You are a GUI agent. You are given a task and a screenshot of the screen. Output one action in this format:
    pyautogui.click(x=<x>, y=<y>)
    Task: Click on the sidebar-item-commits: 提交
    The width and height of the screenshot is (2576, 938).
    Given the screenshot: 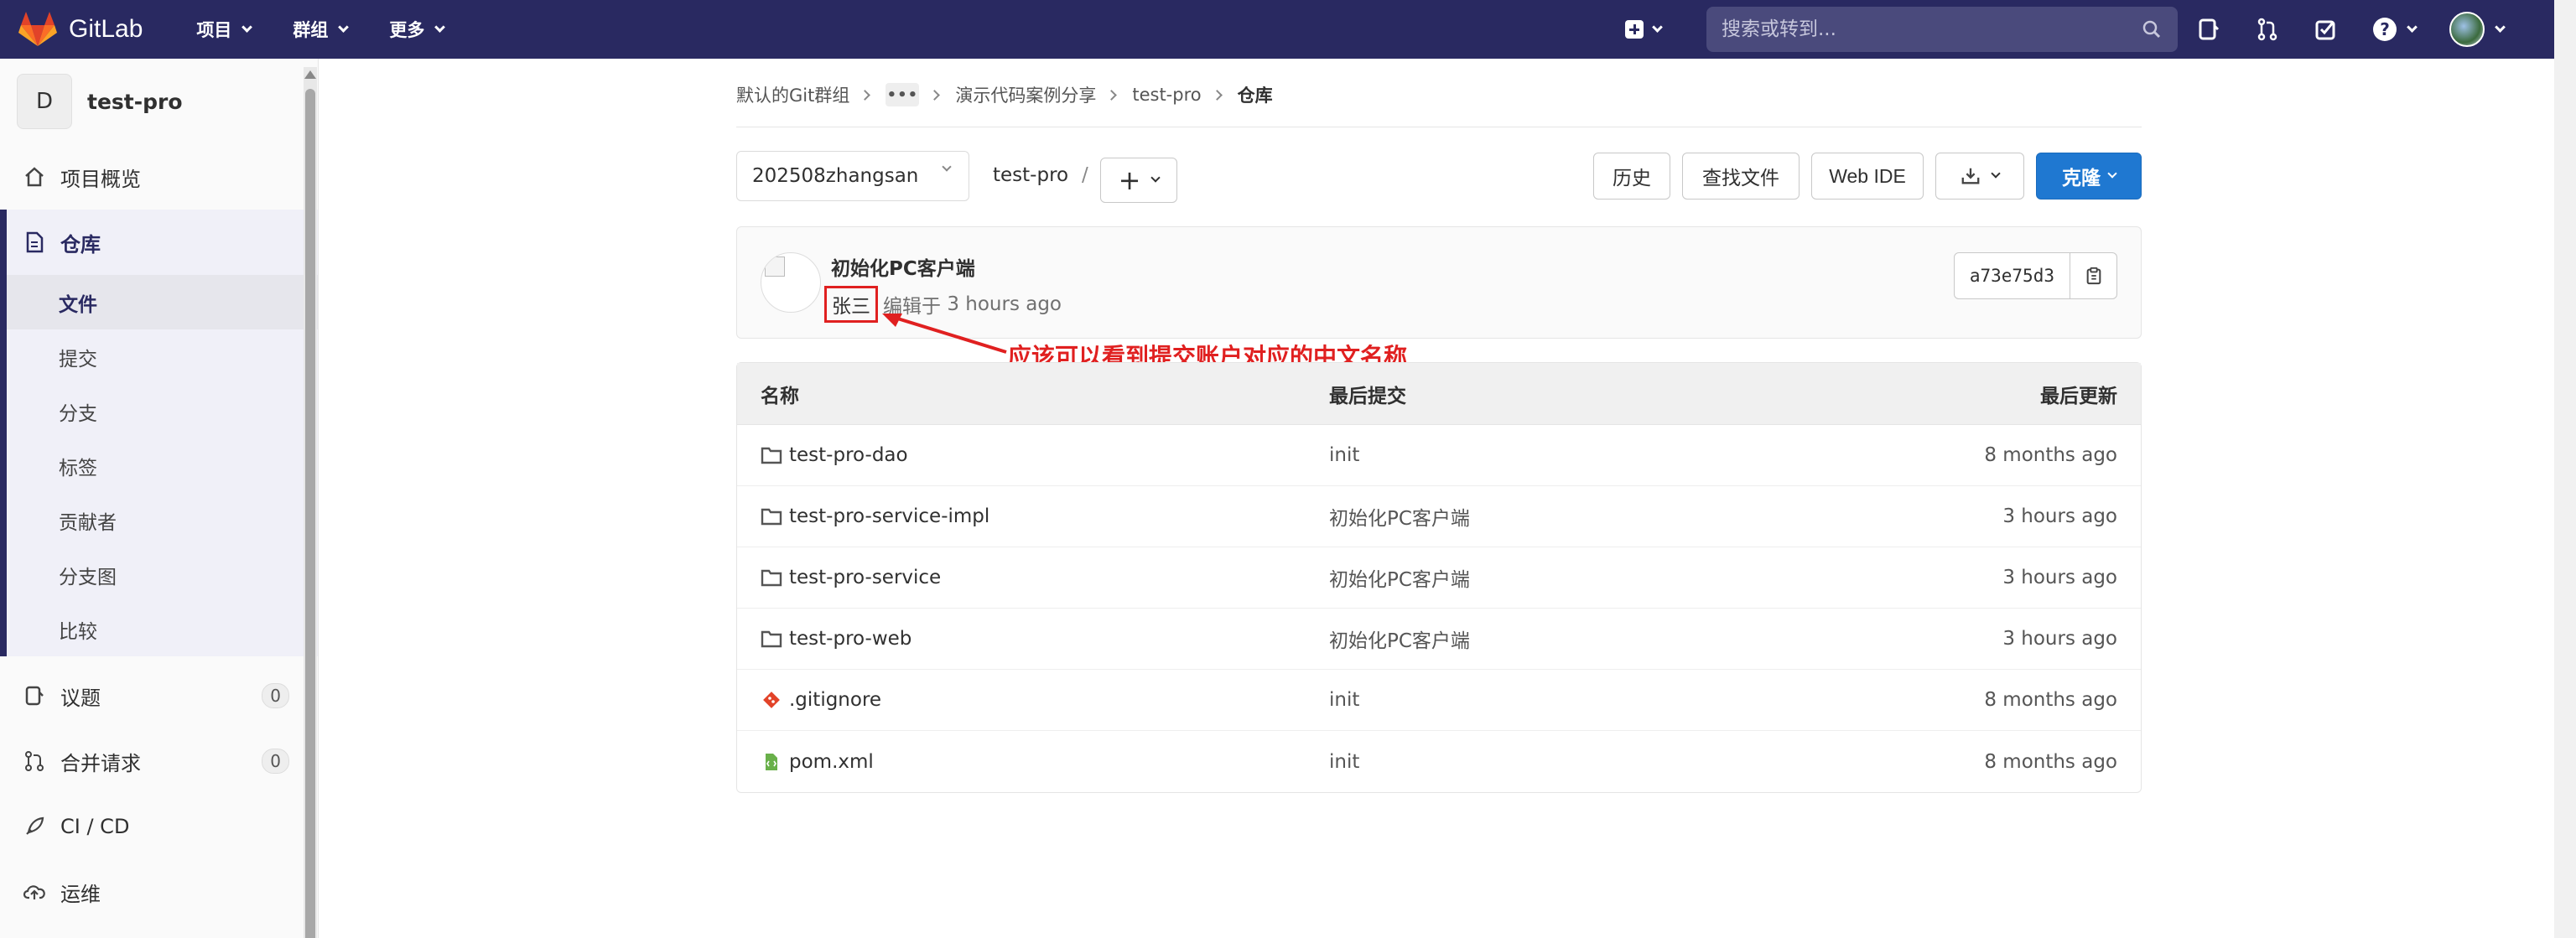 What is the action you would take?
    pyautogui.click(x=162, y=356)
    